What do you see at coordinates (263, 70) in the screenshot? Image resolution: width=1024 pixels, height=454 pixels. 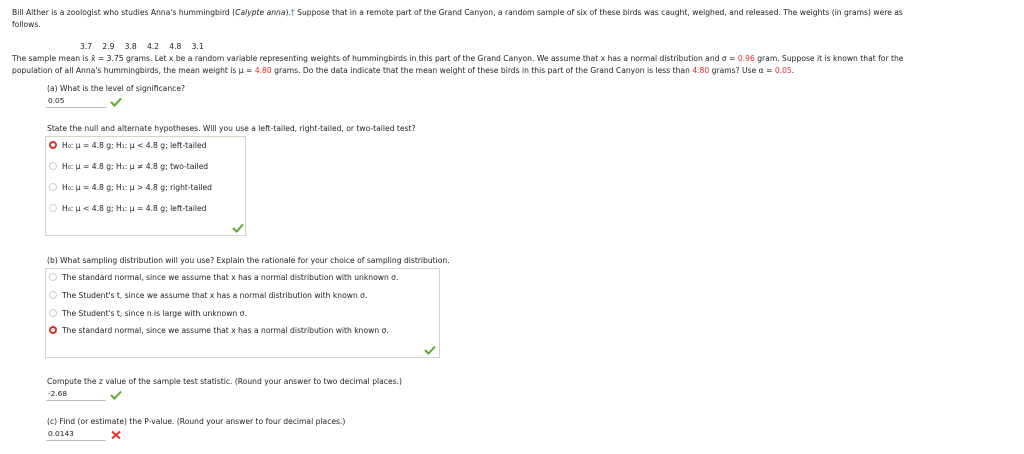 I see `mu-value: 4.80` at bounding box center [263, 70].